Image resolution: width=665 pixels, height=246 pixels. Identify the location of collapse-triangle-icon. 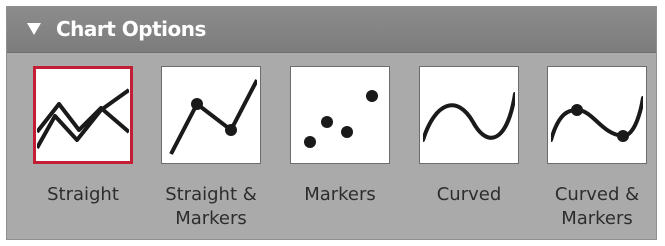
(34, 29).